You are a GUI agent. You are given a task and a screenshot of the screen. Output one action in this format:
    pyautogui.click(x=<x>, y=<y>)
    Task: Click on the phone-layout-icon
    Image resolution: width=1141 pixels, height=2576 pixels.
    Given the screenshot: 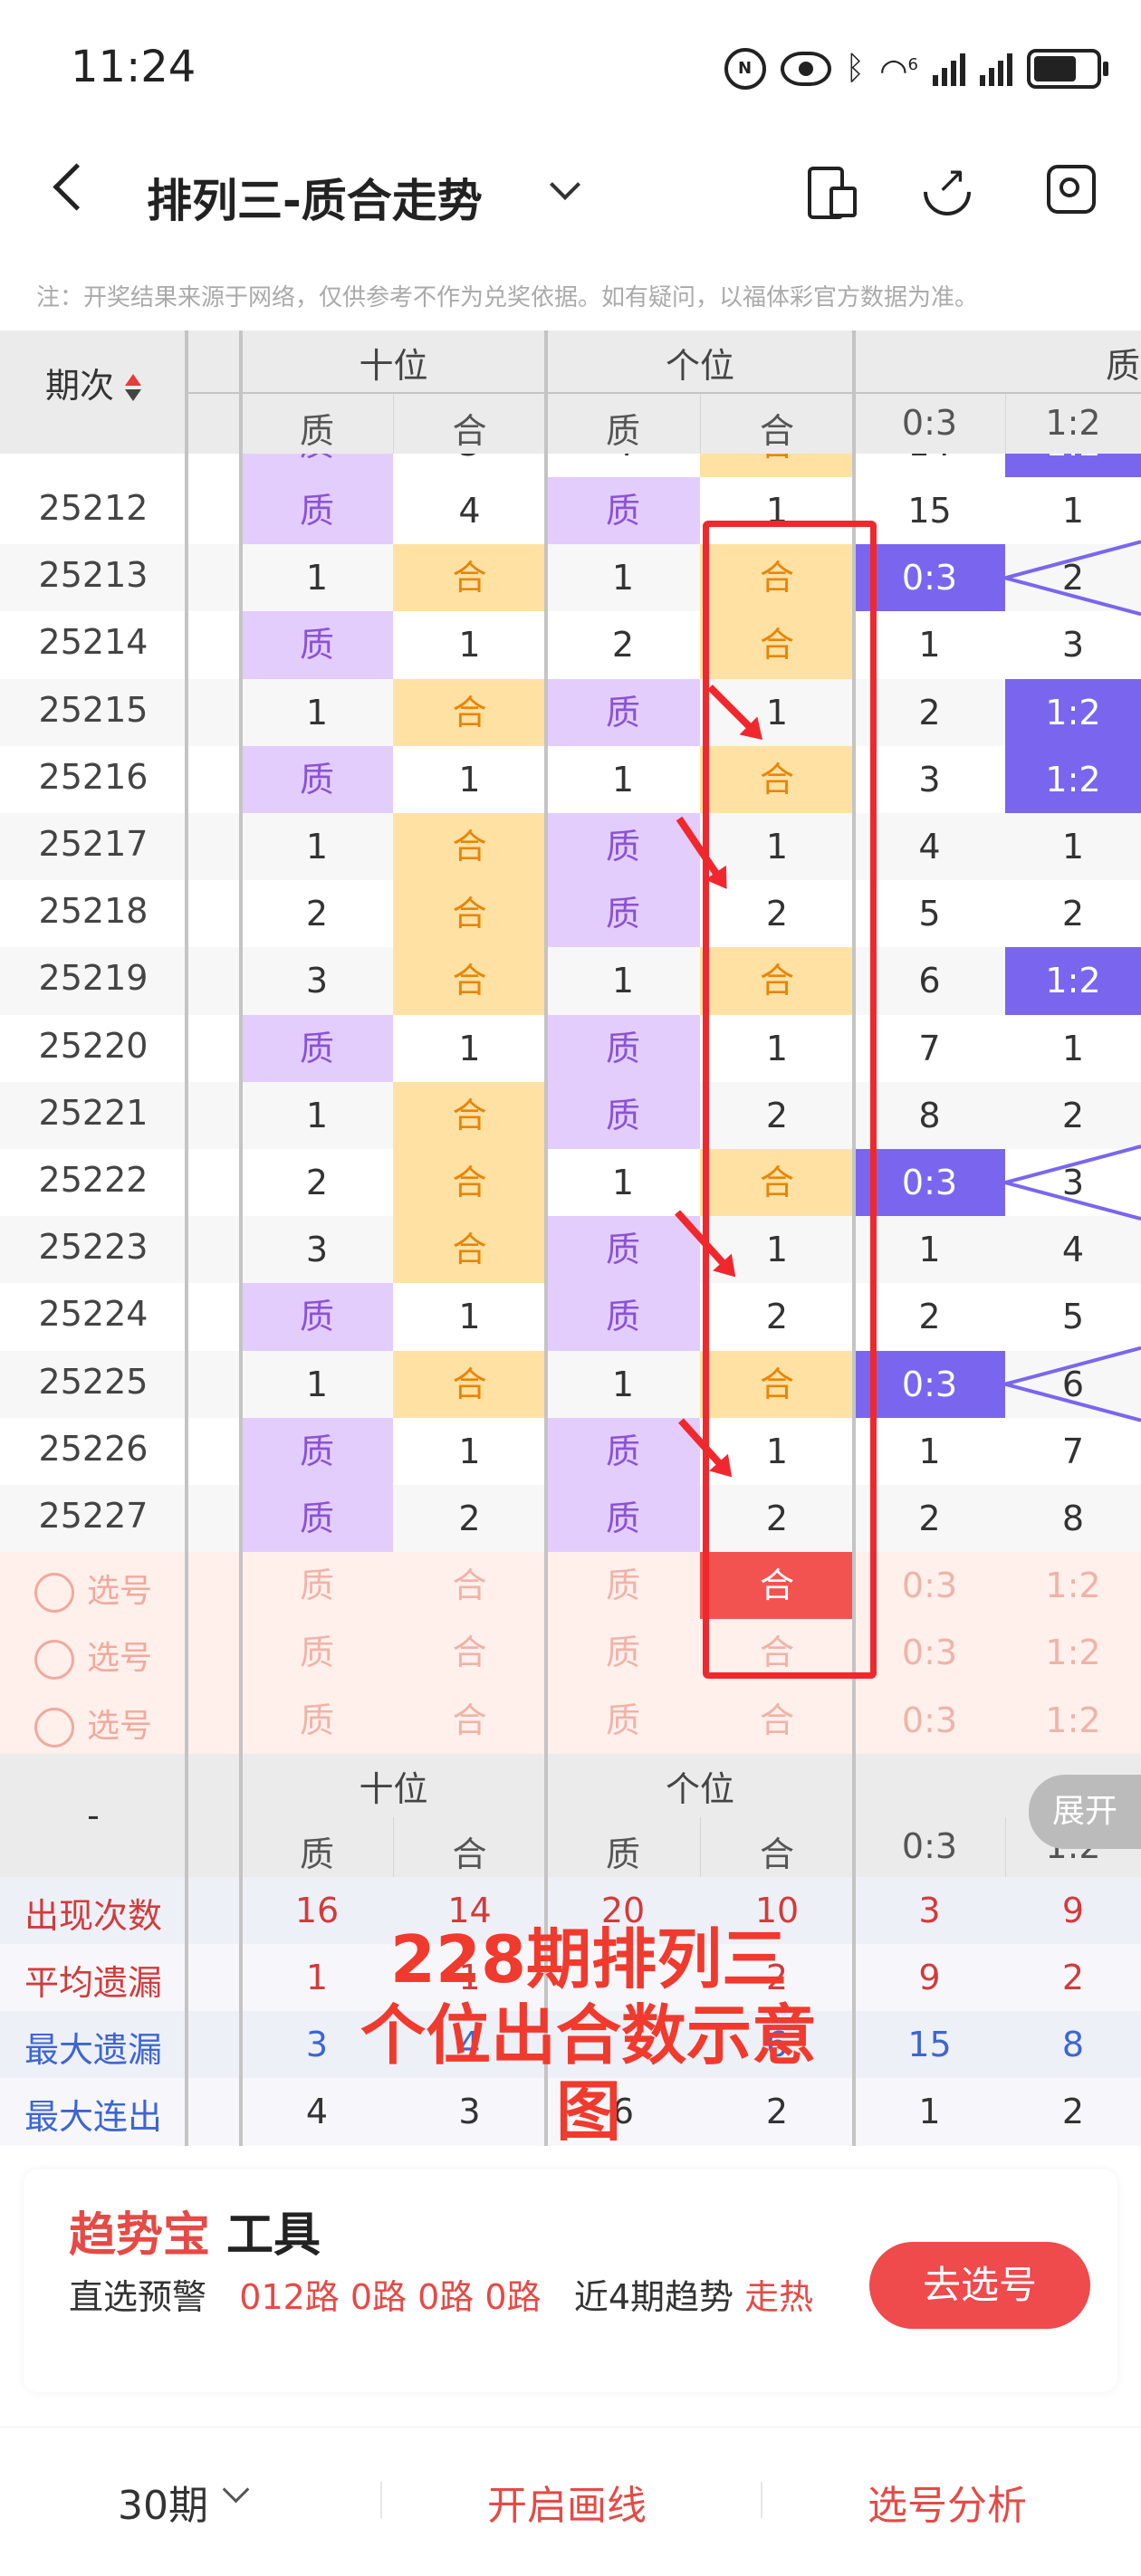 What is the action you would take?
    pyautogui.click(x=829, y=191)
    